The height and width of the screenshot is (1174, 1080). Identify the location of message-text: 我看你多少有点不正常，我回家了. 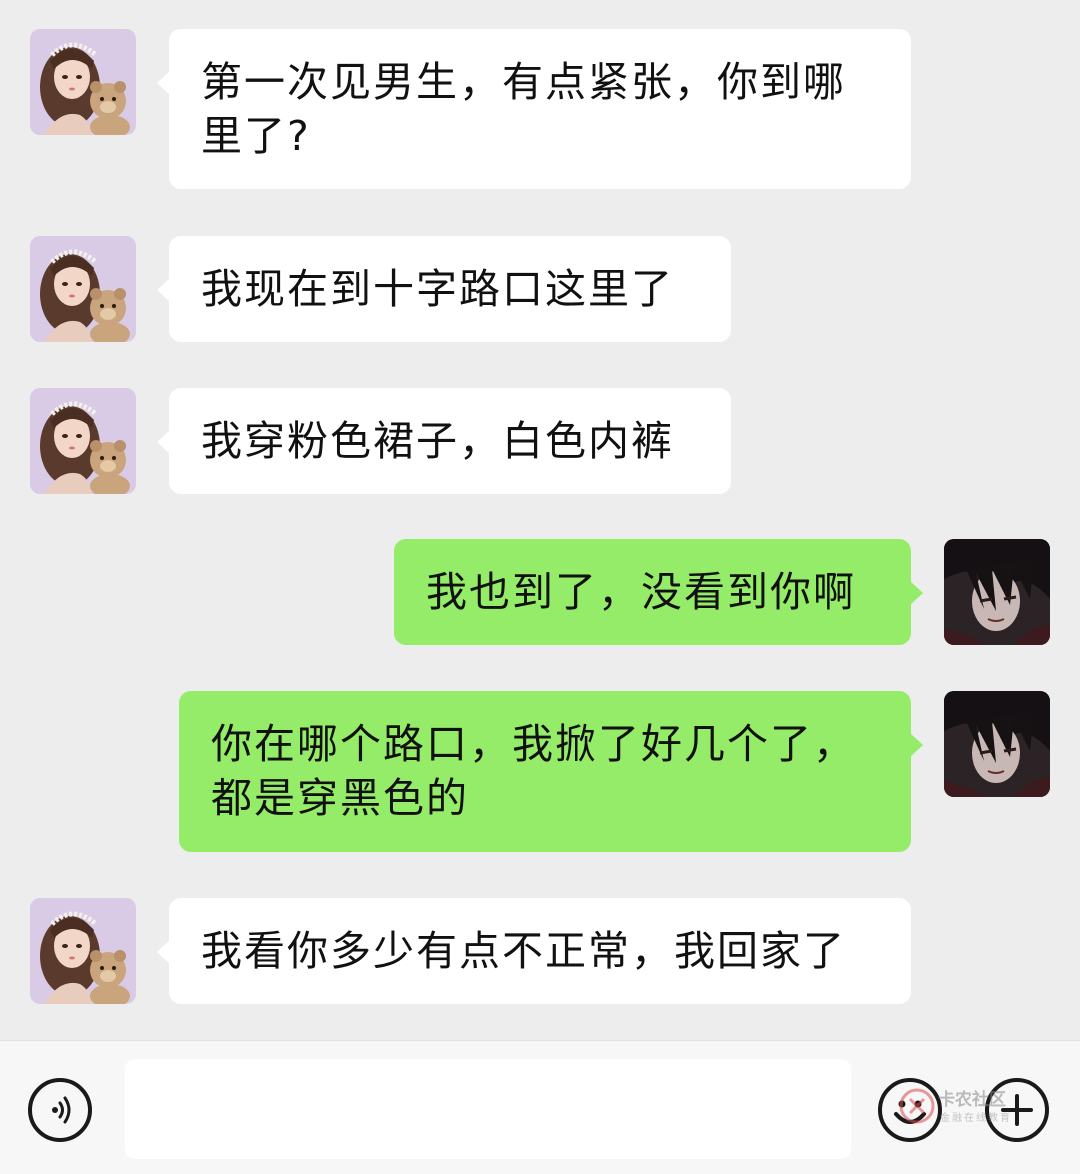
(523, 951).